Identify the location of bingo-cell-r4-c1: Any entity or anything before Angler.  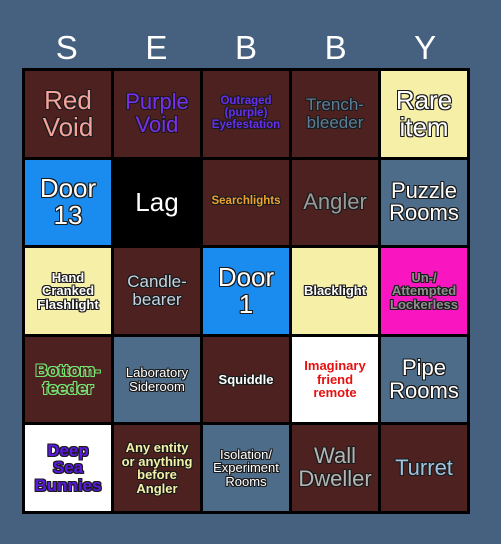
(157, 468).